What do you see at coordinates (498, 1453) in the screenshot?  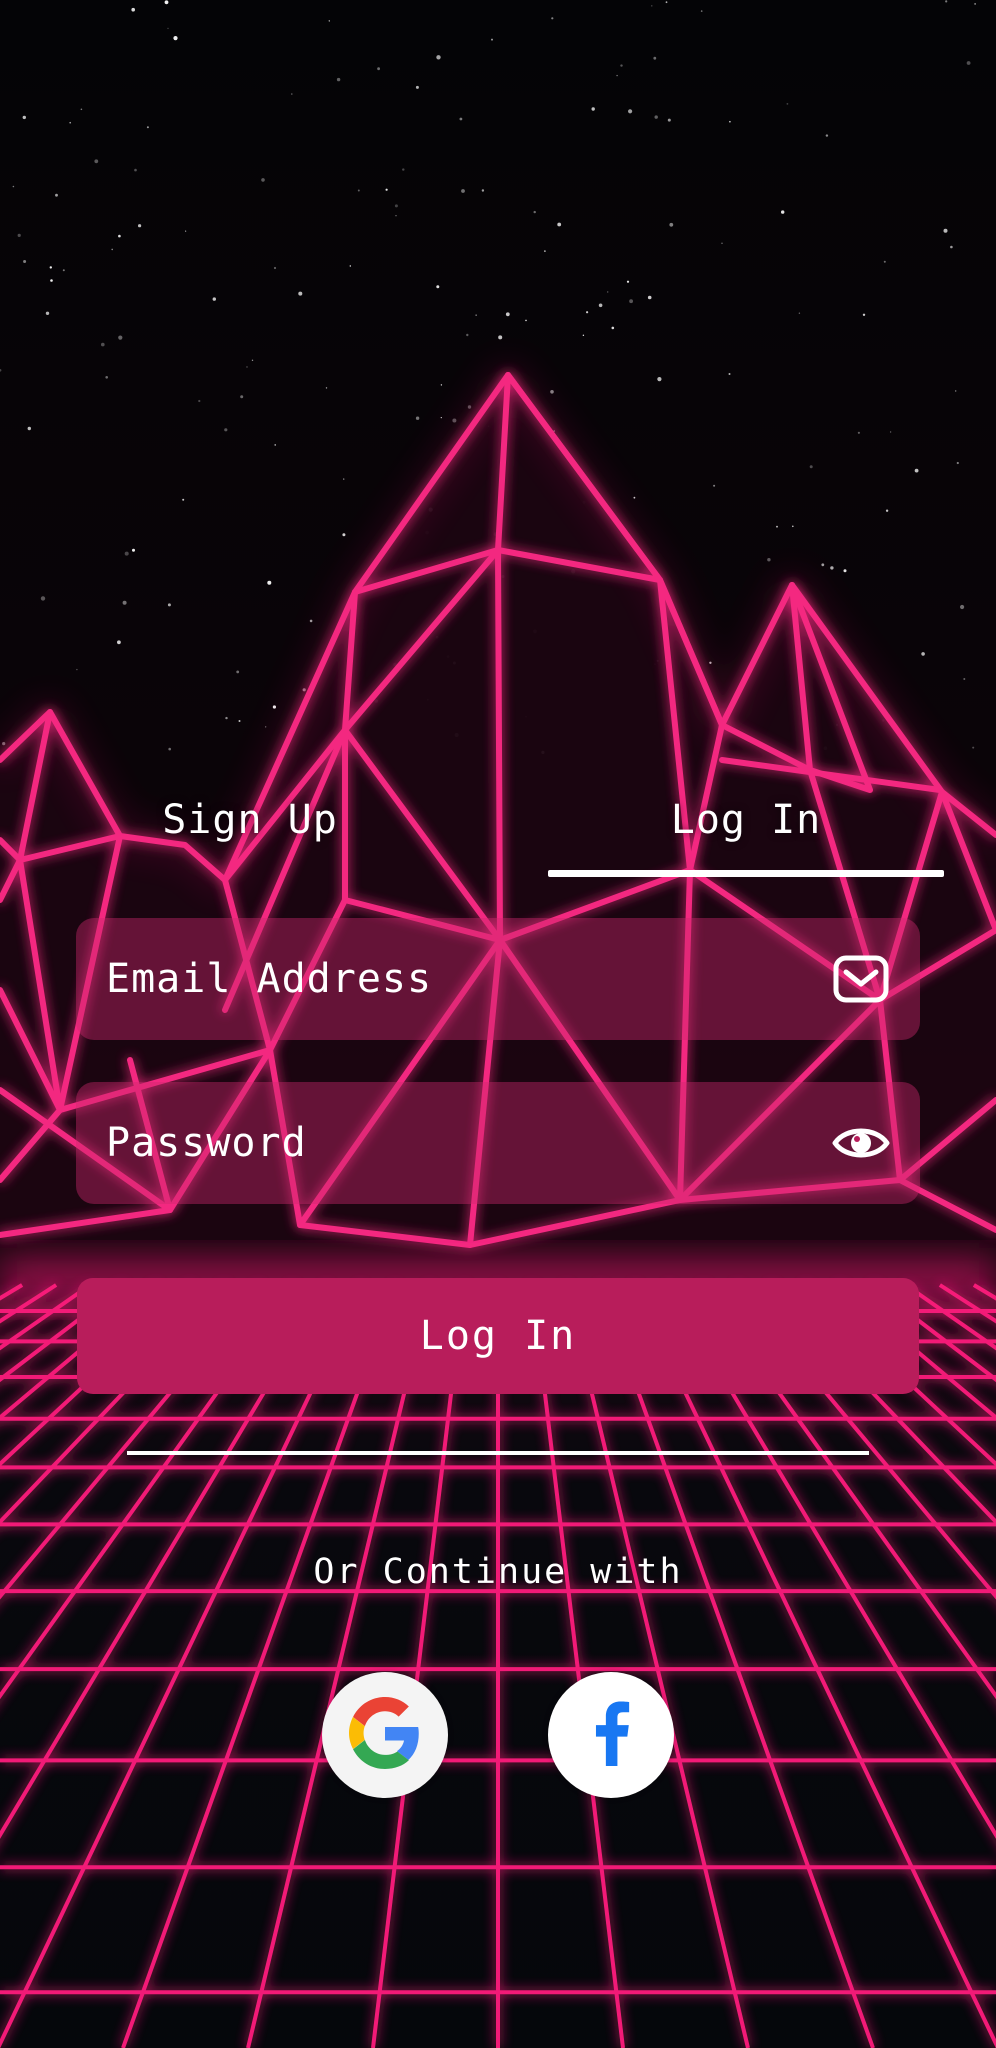 I see `divider` at bounding box center [498, 1453].